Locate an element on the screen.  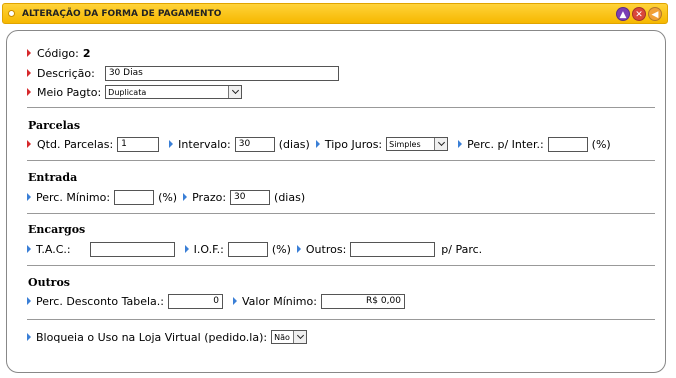
desconto-tabela-label: Perc. Desconto Tabela.: is located at coordinates (100, 301).